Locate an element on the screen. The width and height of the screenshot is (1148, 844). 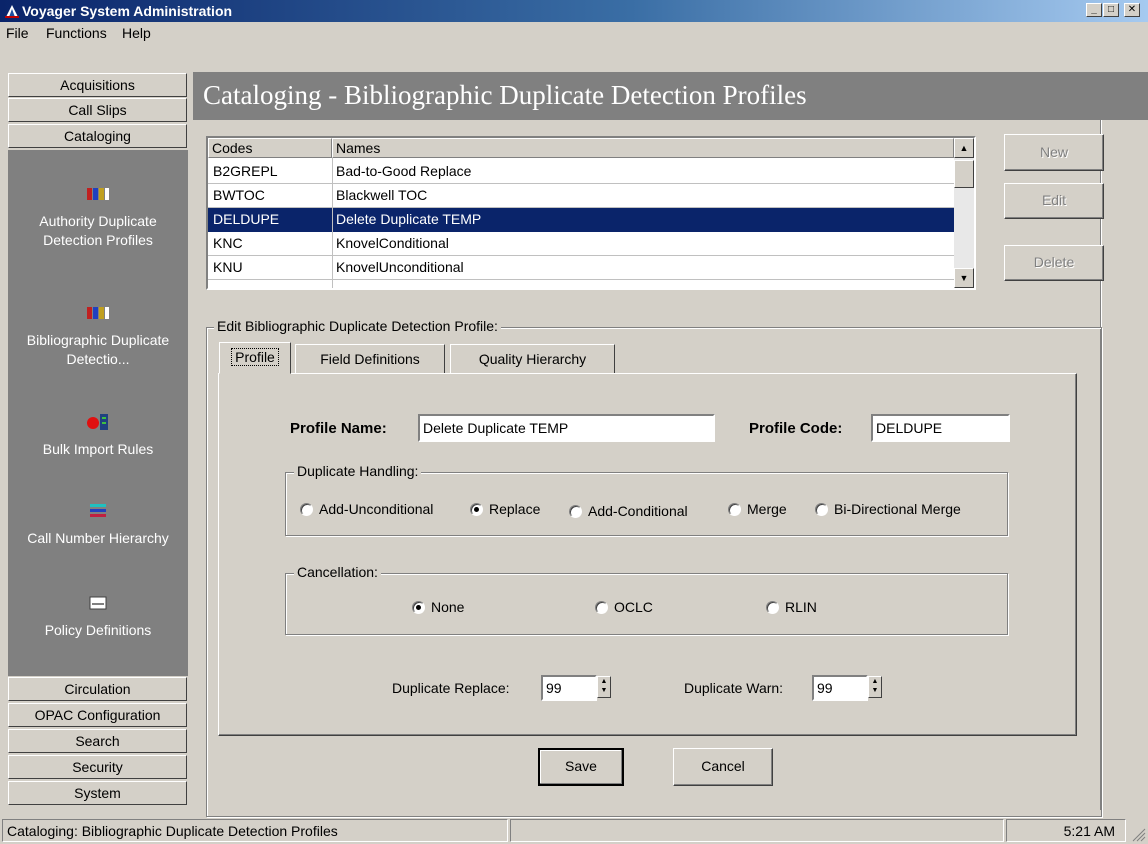
radio-selected-icon is located at coordinates (418, 607).